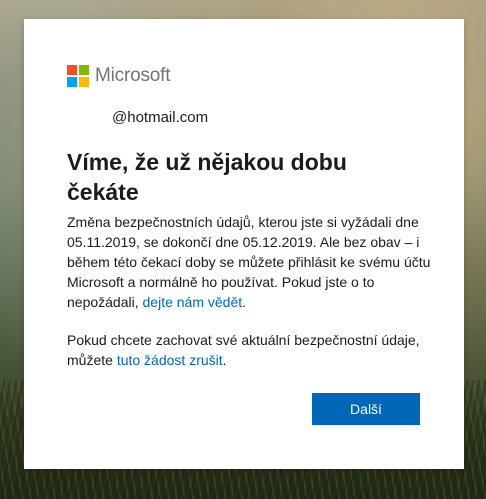 The width and height of the screenshot is (486, 499). What do you see at coordinates (72, 70) in the screenshot?
I see `logo-square-red` at bounding box center [72, 70].